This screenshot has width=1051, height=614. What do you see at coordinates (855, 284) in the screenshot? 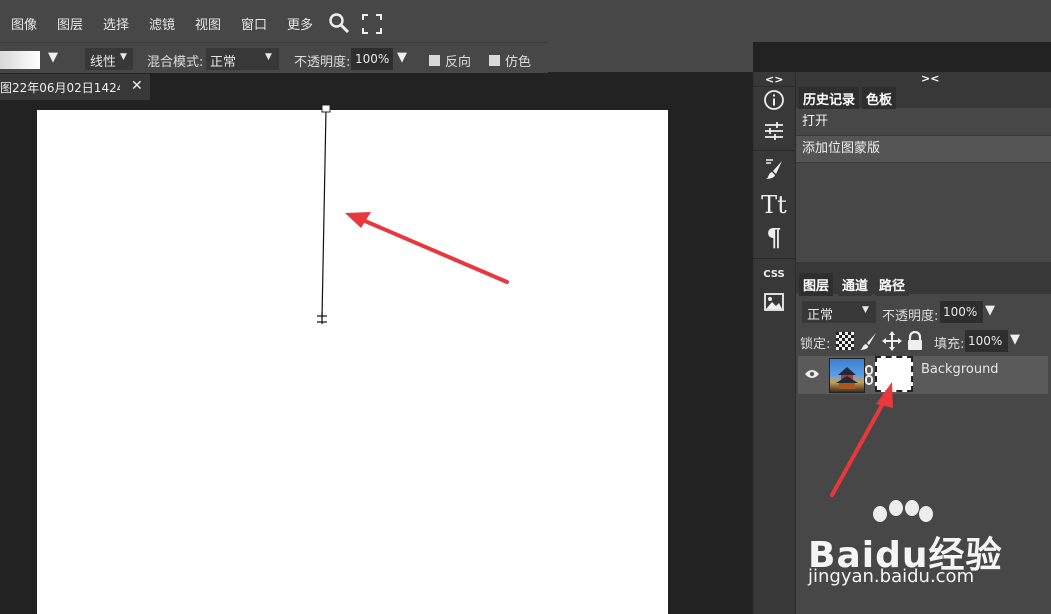
I see `tab-channels: 通道` at bounding box center [855, 284].